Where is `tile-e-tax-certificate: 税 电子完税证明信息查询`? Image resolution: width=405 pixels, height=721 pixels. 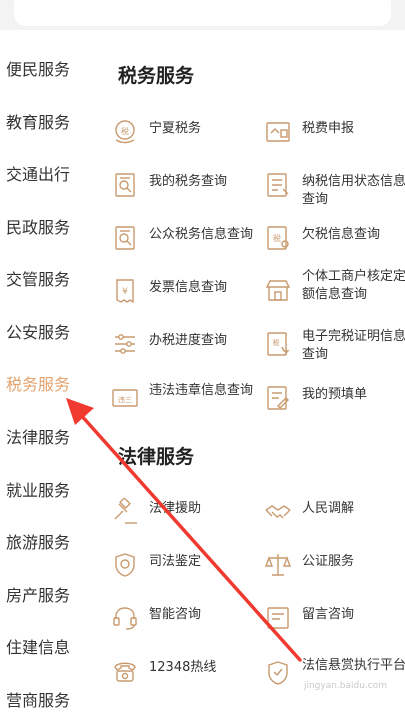 tile-e-tax-certificate: 税 电子完税证明信息查询 is located at coordinates (334, 351).